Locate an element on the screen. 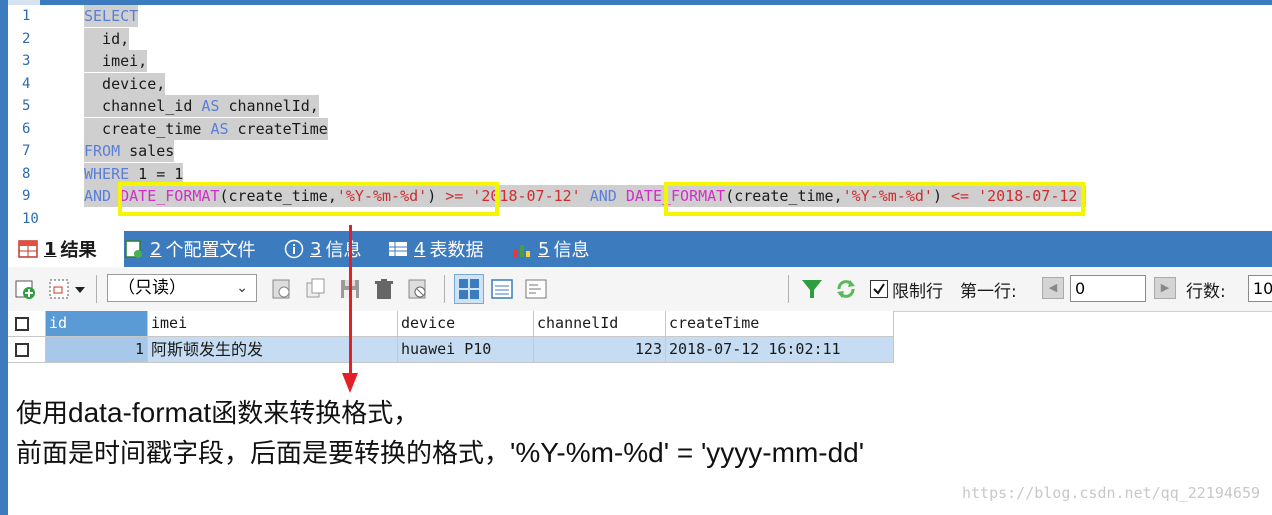 This screenshot has height=515, width=1272. editor-line: 7 FROM sales is located at coordinates (640, 151).